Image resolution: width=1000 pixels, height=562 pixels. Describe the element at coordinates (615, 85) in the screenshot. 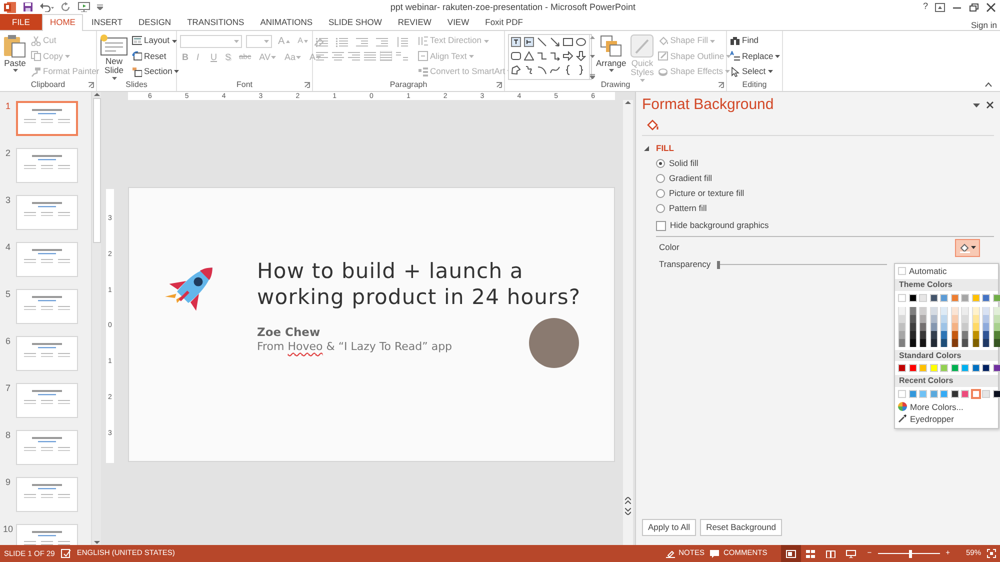

I see `group-label: Drawing` at that location.